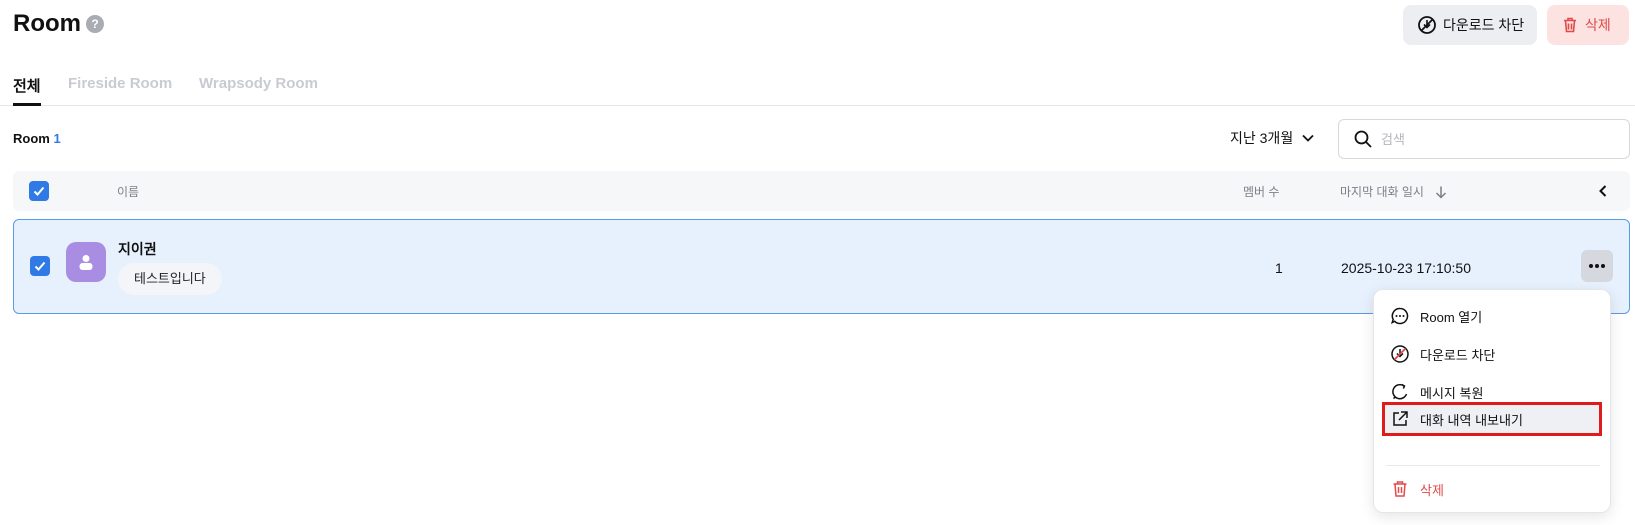  I want to click on more-horizontal-icon, so click(1597, 266).